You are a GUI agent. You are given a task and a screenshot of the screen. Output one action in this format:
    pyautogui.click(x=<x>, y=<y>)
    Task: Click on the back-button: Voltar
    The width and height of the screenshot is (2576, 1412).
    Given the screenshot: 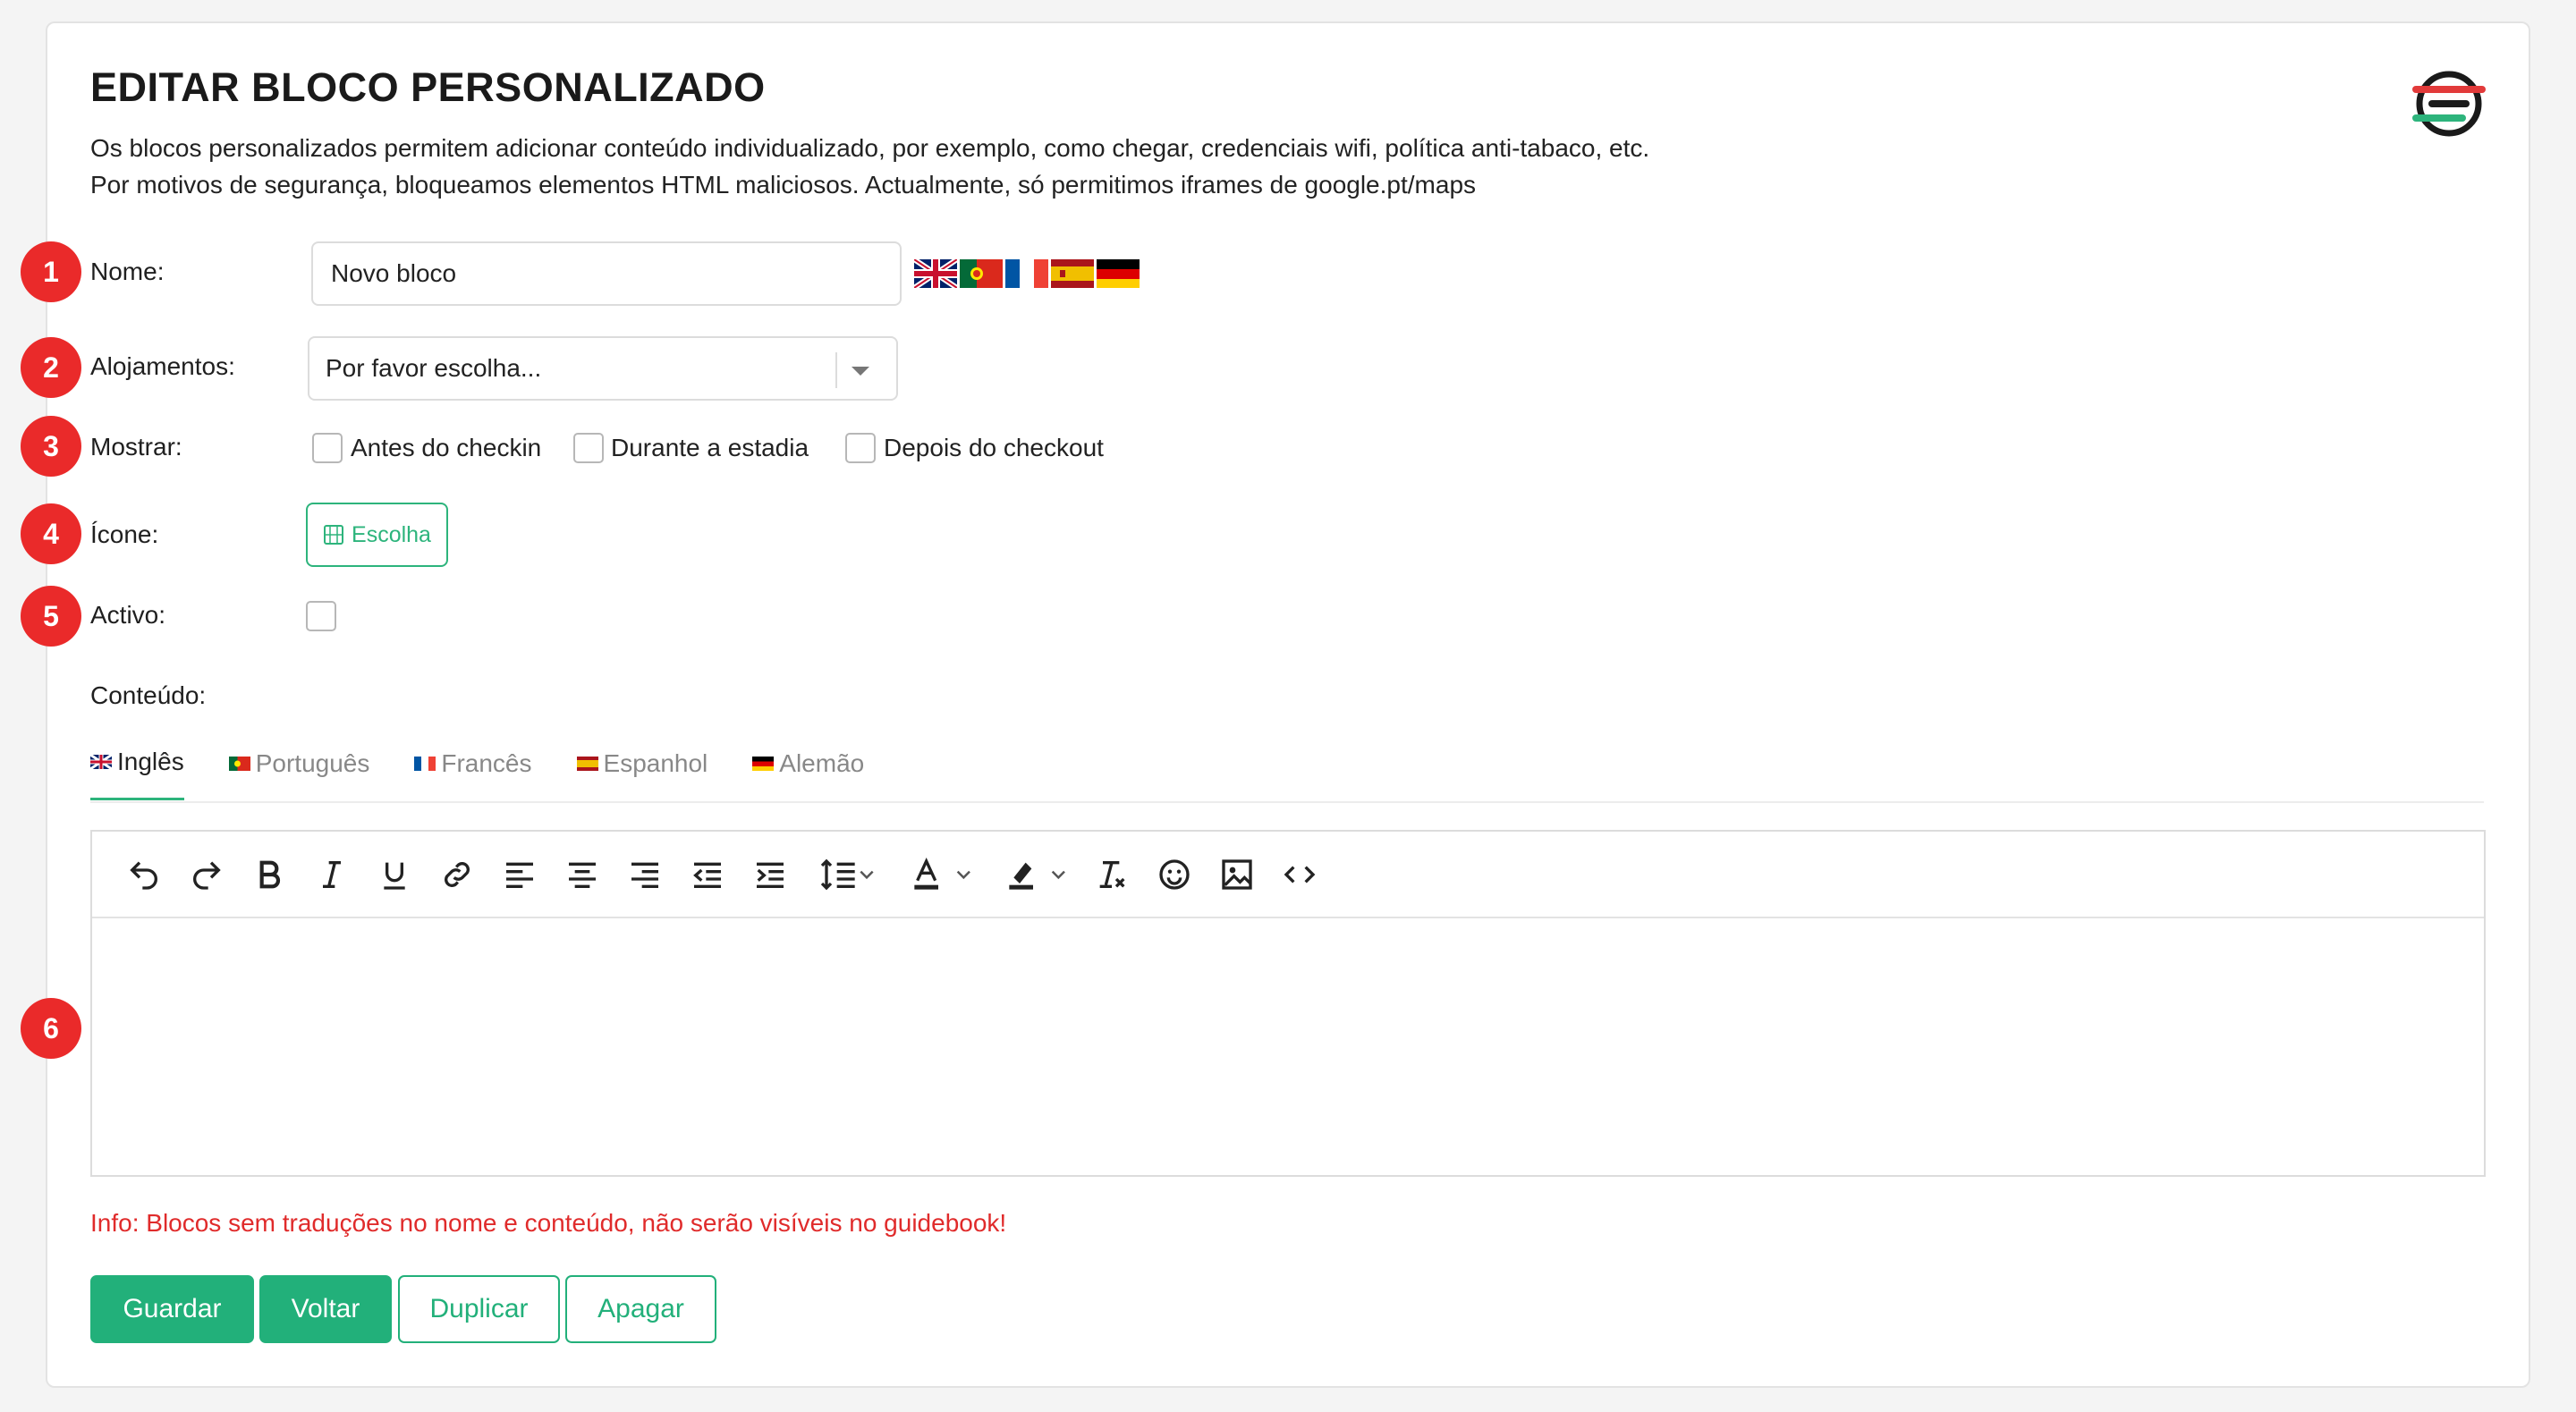 What is the action you would take?
    pyautogui.click(x=325, y=1309)
    